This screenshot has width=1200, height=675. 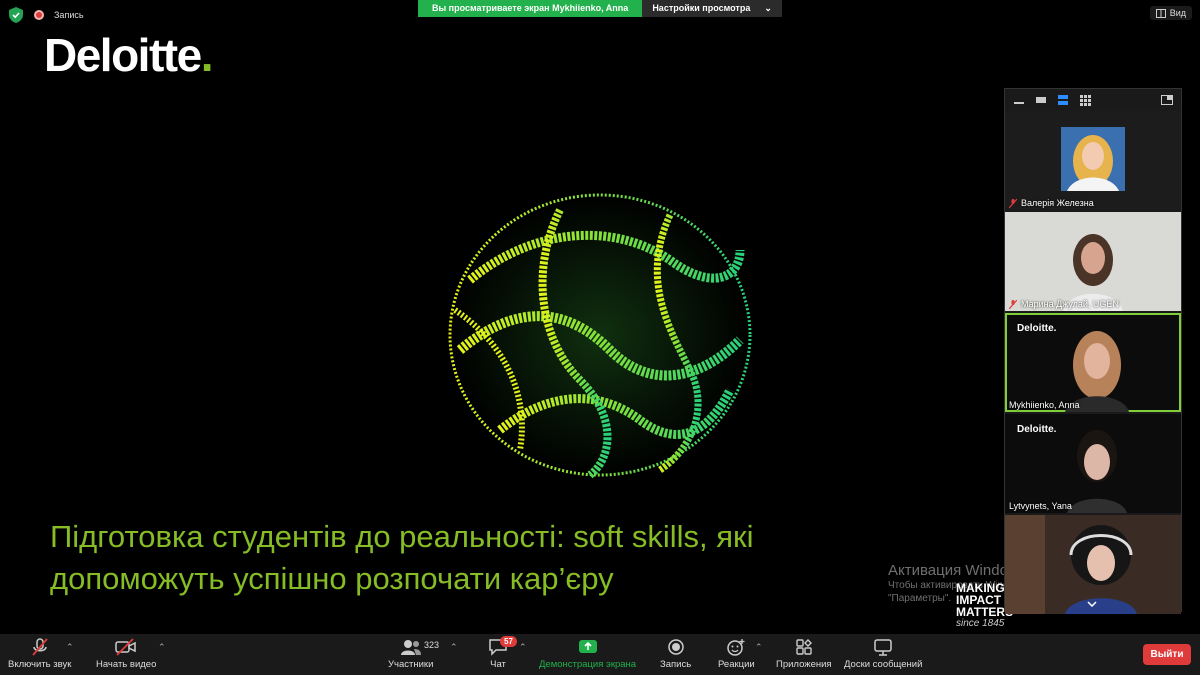 What do you see at coordinates (16, 15) in the screenshot?
I see `security-shield-icon` at bounding box center [16, 15].